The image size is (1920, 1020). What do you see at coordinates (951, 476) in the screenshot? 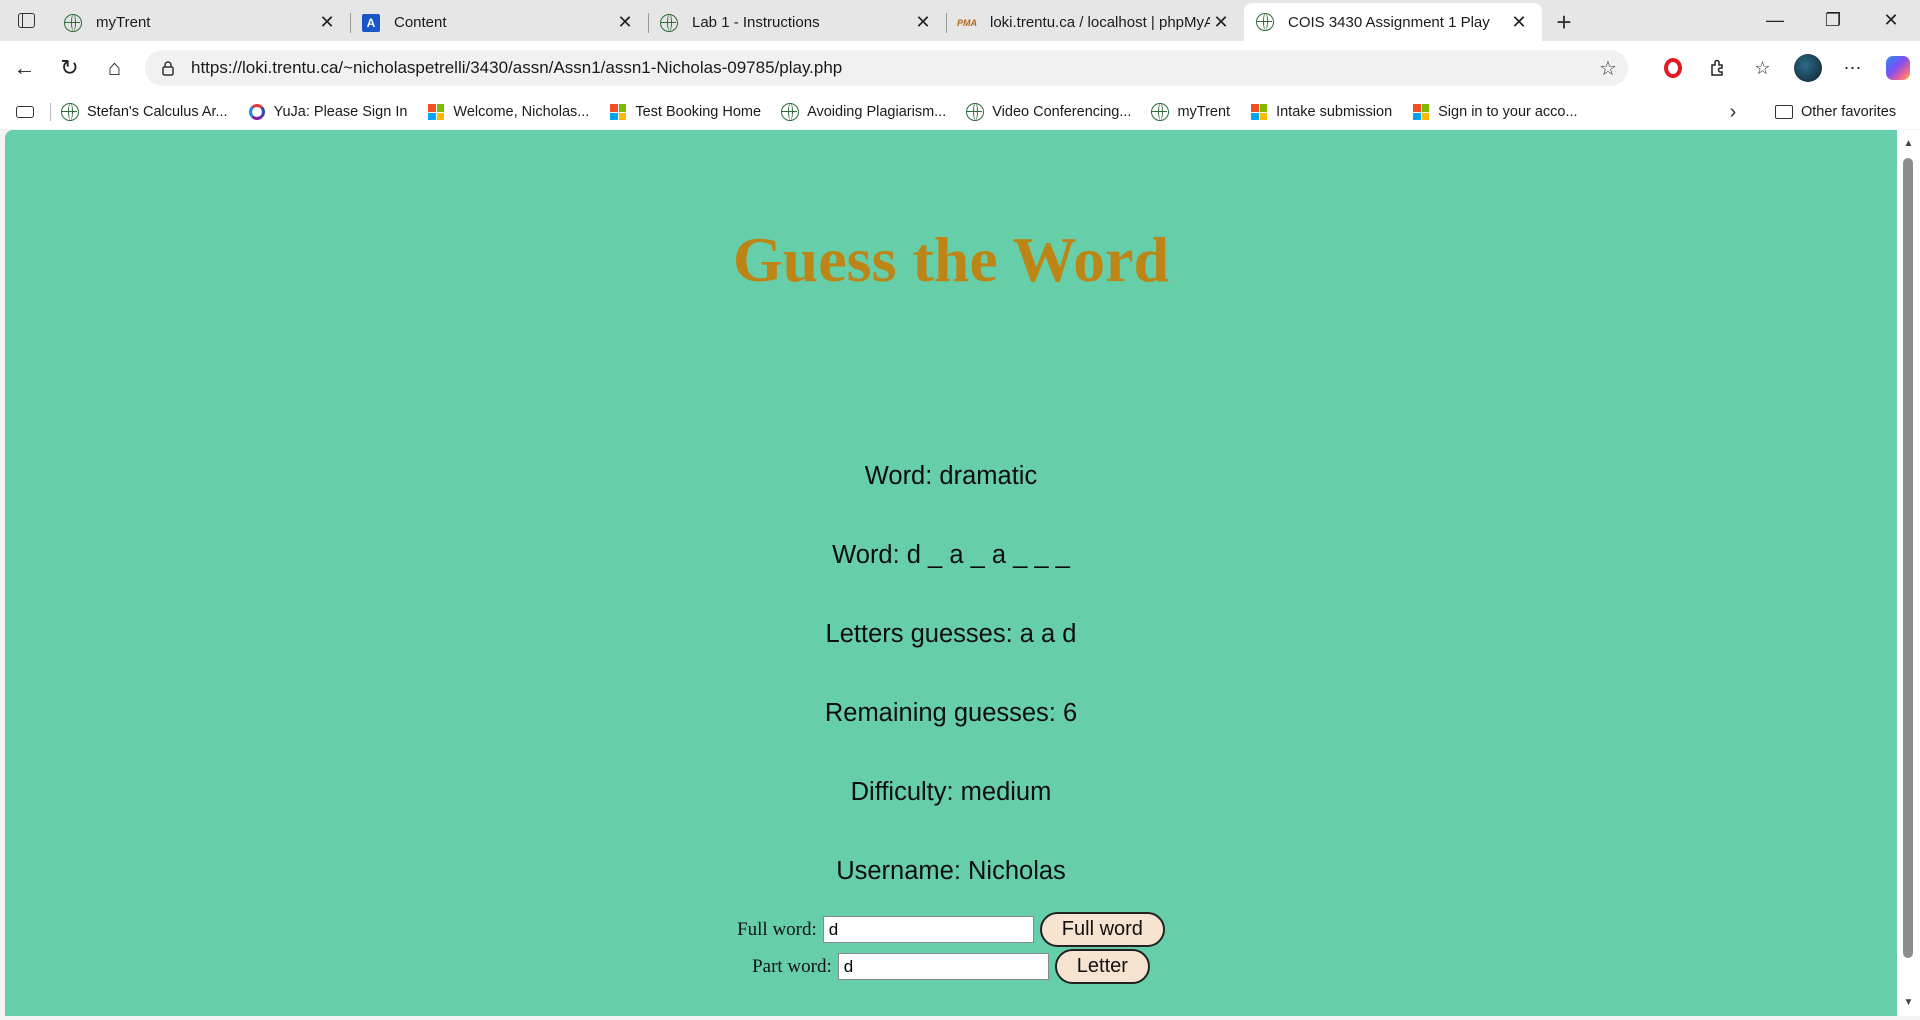
I see `word-text: Word: dramatic` at bounding box center [951, 476].